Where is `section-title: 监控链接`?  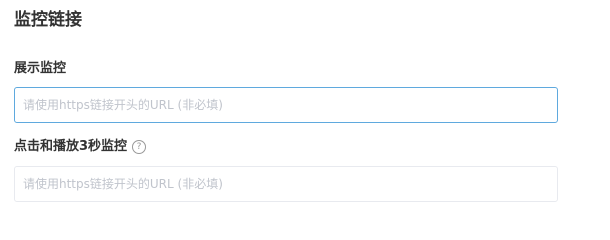
section-title: 监控链接 is located at coordinates (48, 20).